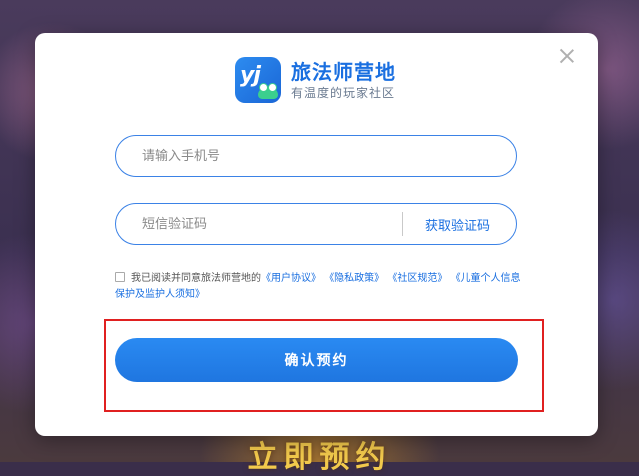 This screenshot has height=476, width=639. I want to click on user-agreement-link: 《用户协议》, so click(291, 278).